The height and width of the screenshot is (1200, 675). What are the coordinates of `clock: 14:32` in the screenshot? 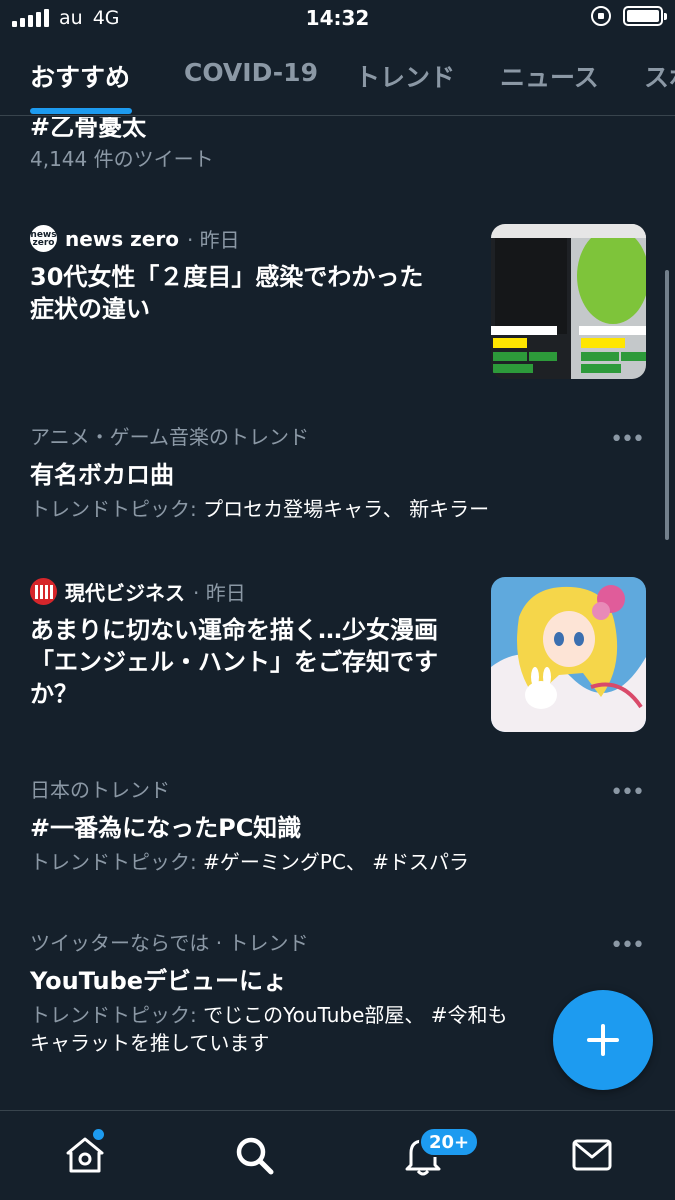 It's located at (337, 18).